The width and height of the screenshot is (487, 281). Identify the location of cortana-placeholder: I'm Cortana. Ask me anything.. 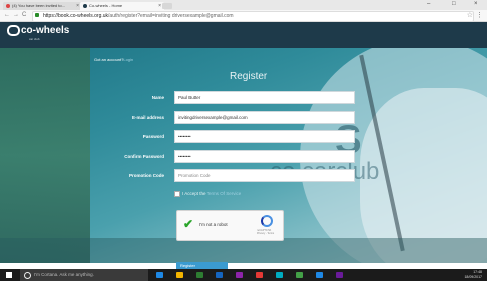
(64, 274).